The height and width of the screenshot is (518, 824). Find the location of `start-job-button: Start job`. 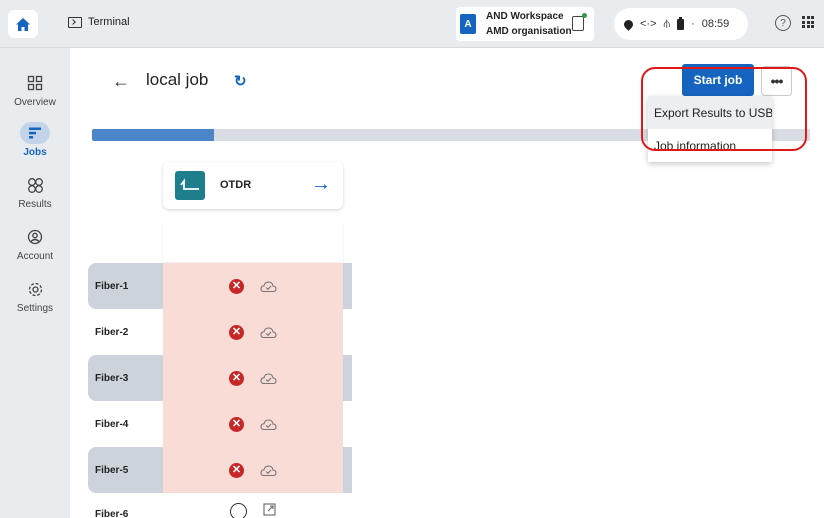

start-job-button: Start job is located at coordinates (718, 80).